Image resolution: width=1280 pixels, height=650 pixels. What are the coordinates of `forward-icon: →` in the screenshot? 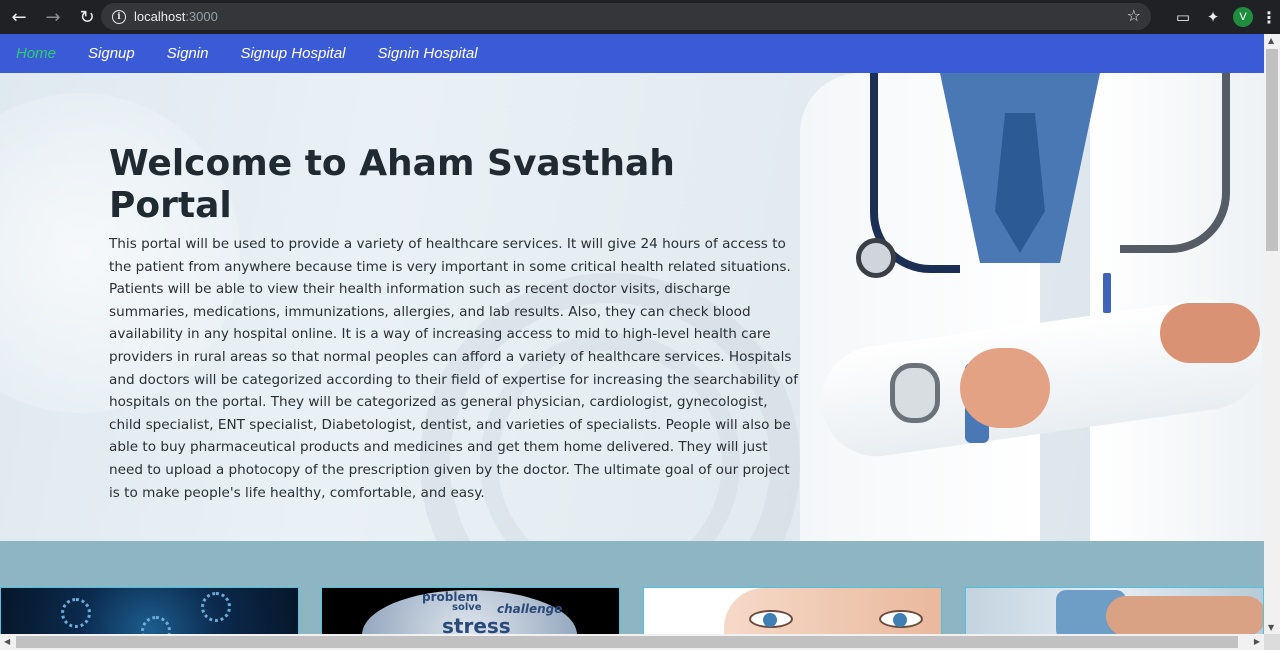 It's located at (53, 17).